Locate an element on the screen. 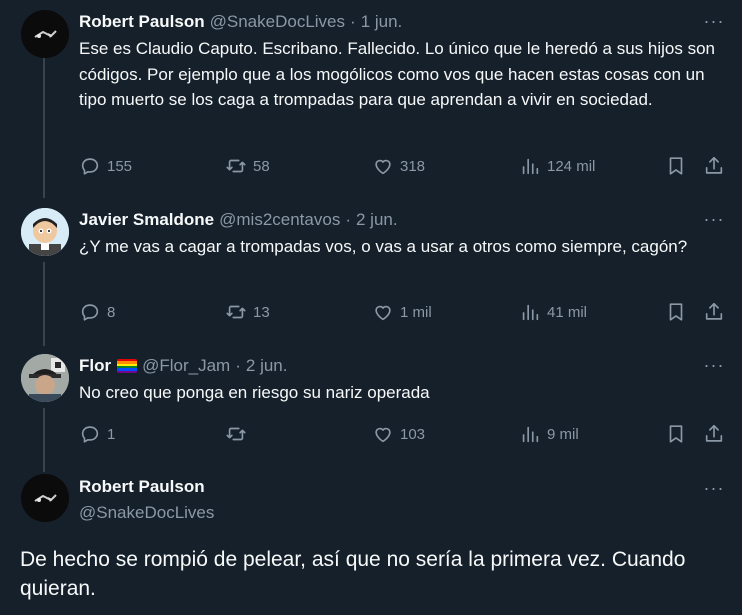 The width and height of the screenshot is (742, 615). author-handle: @Flor_Jam is located at coordinates (186, 366).